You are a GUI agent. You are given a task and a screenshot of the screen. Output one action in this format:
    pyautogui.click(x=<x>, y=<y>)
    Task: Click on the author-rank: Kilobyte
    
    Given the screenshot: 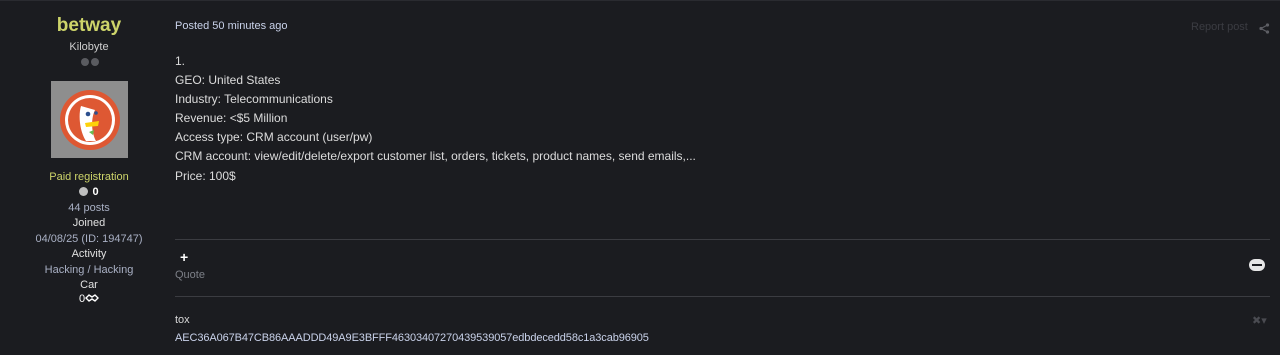 What is the action you would take?
    pyautogui.click(x=89, y=47)
    